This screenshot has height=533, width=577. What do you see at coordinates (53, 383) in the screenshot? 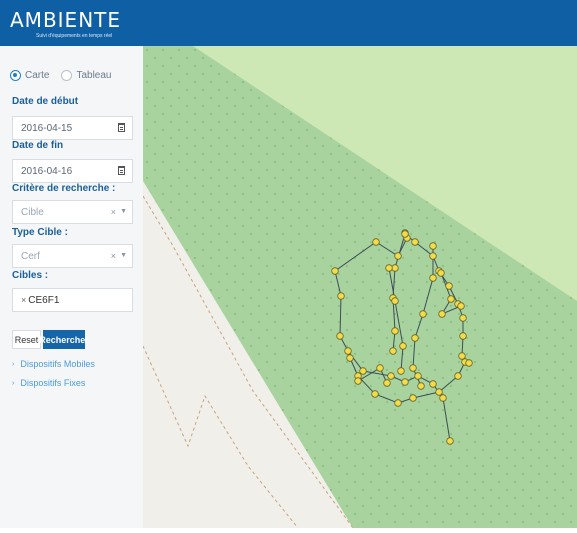
I see `tree-item-fixed-label: Dispositifs Fixes` at bounding box center [53, 383].